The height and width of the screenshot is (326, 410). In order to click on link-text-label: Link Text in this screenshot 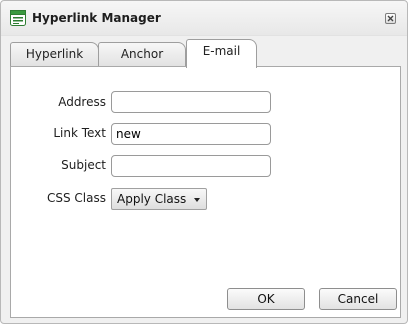, I will do `click(79, 133)`.